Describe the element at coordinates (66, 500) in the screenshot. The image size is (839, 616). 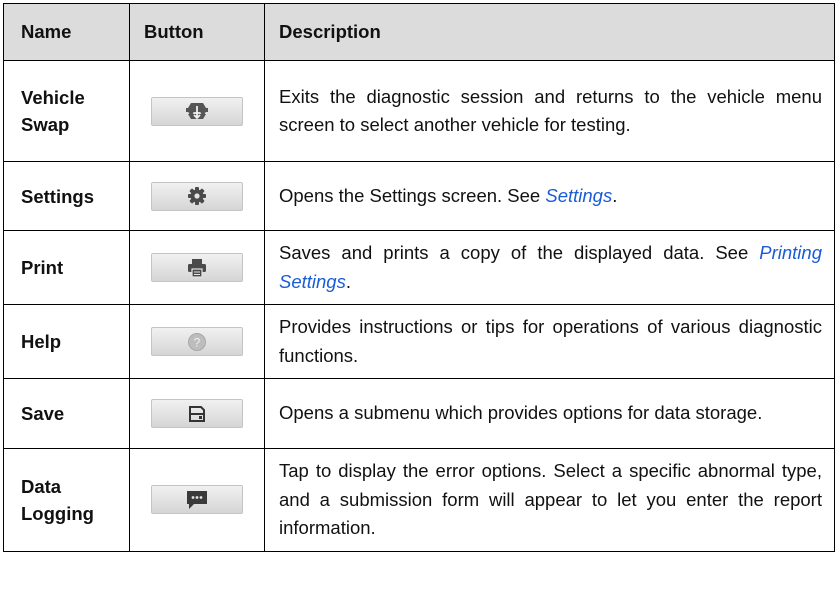
I see `row-name: Data Logging` at that location.